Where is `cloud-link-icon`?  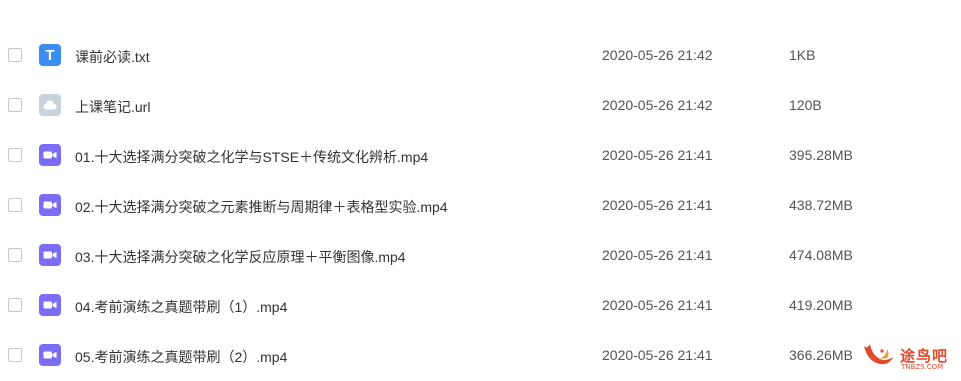
cloud-link-icon is located at coordinates (50, 105).